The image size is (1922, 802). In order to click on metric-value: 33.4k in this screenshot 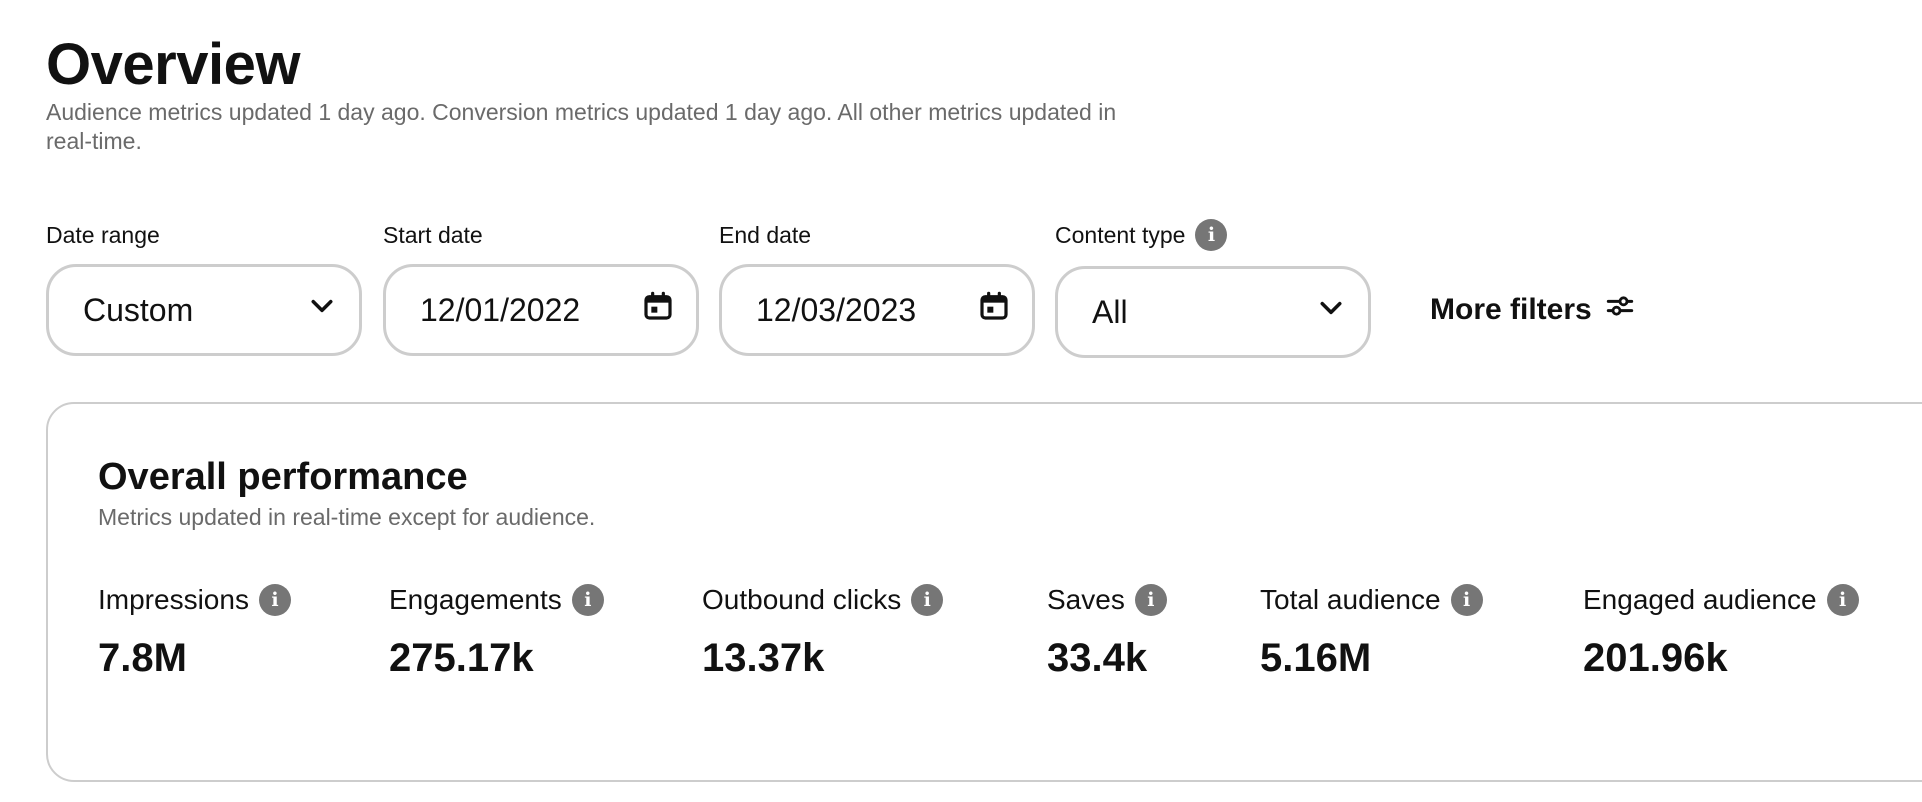, I will do `click(1097, 658)`.